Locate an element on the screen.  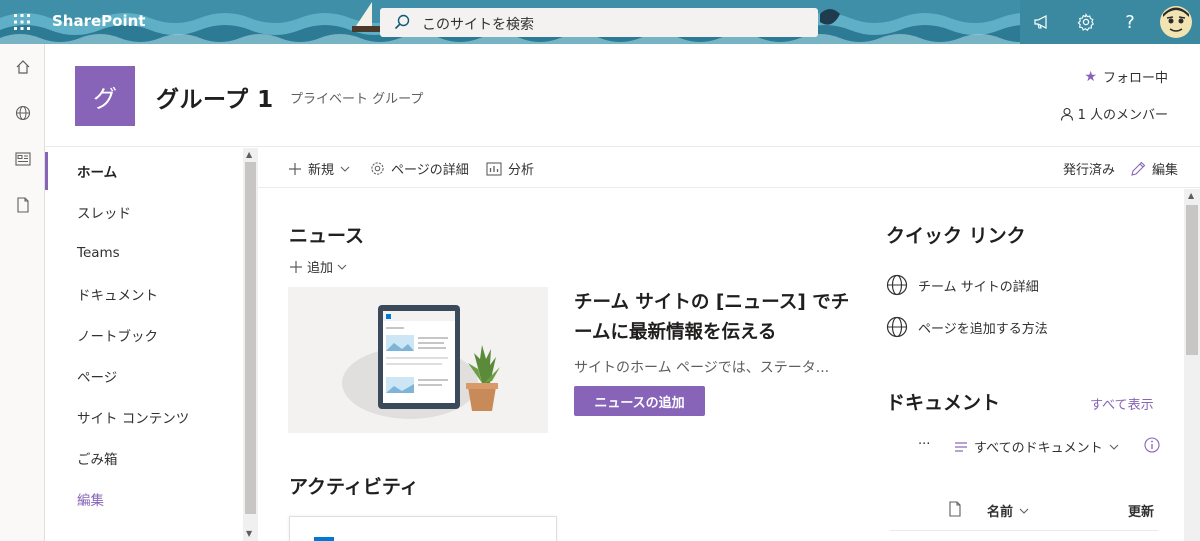
quicklink-item: ページを追加する方法 is located at coordinates (967, 327).